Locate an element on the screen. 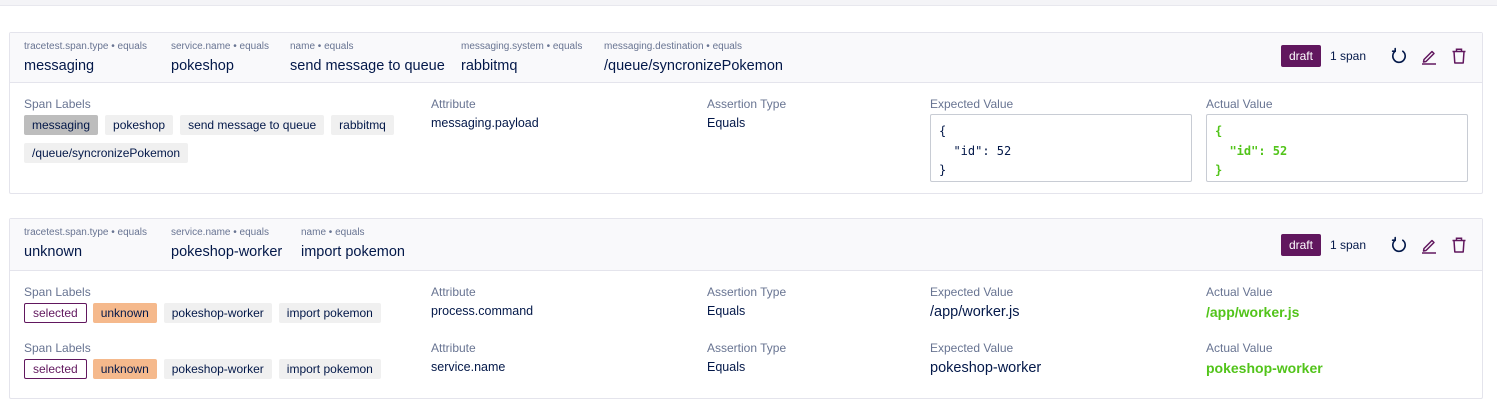  selector-service-name: service.name • equals pokeshop-worker is located at coordinates (226, 244).